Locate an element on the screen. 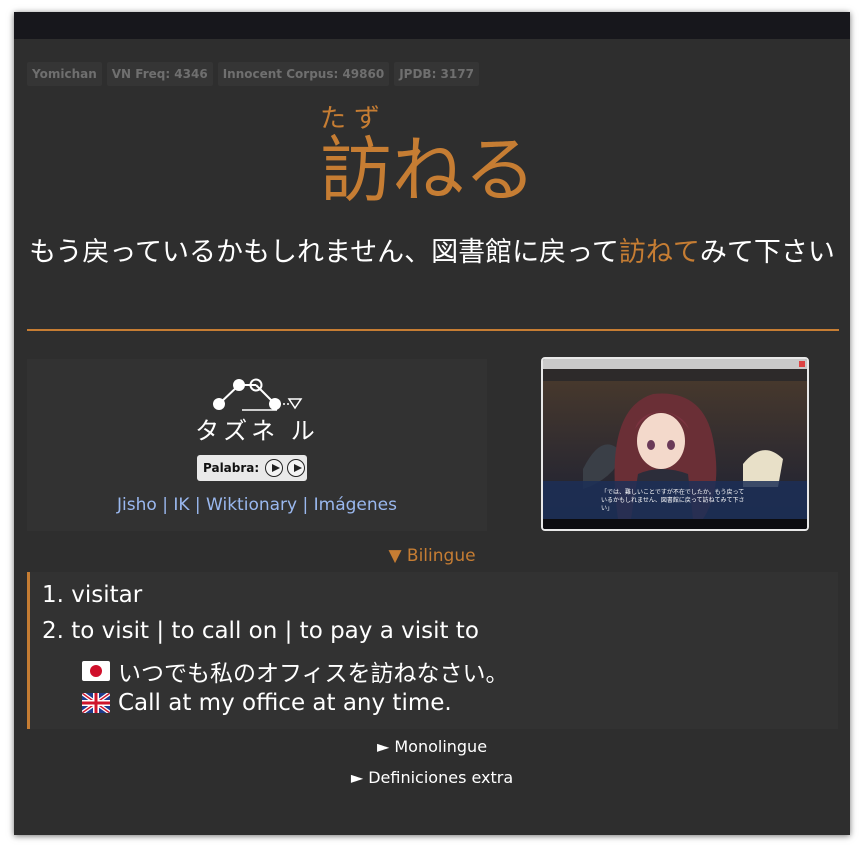 The width and height of the screenshot is (864, 853). example-japanese-text: いつでも私のオフィスを訪ねなさい。 is located at coordinates (313, 674).